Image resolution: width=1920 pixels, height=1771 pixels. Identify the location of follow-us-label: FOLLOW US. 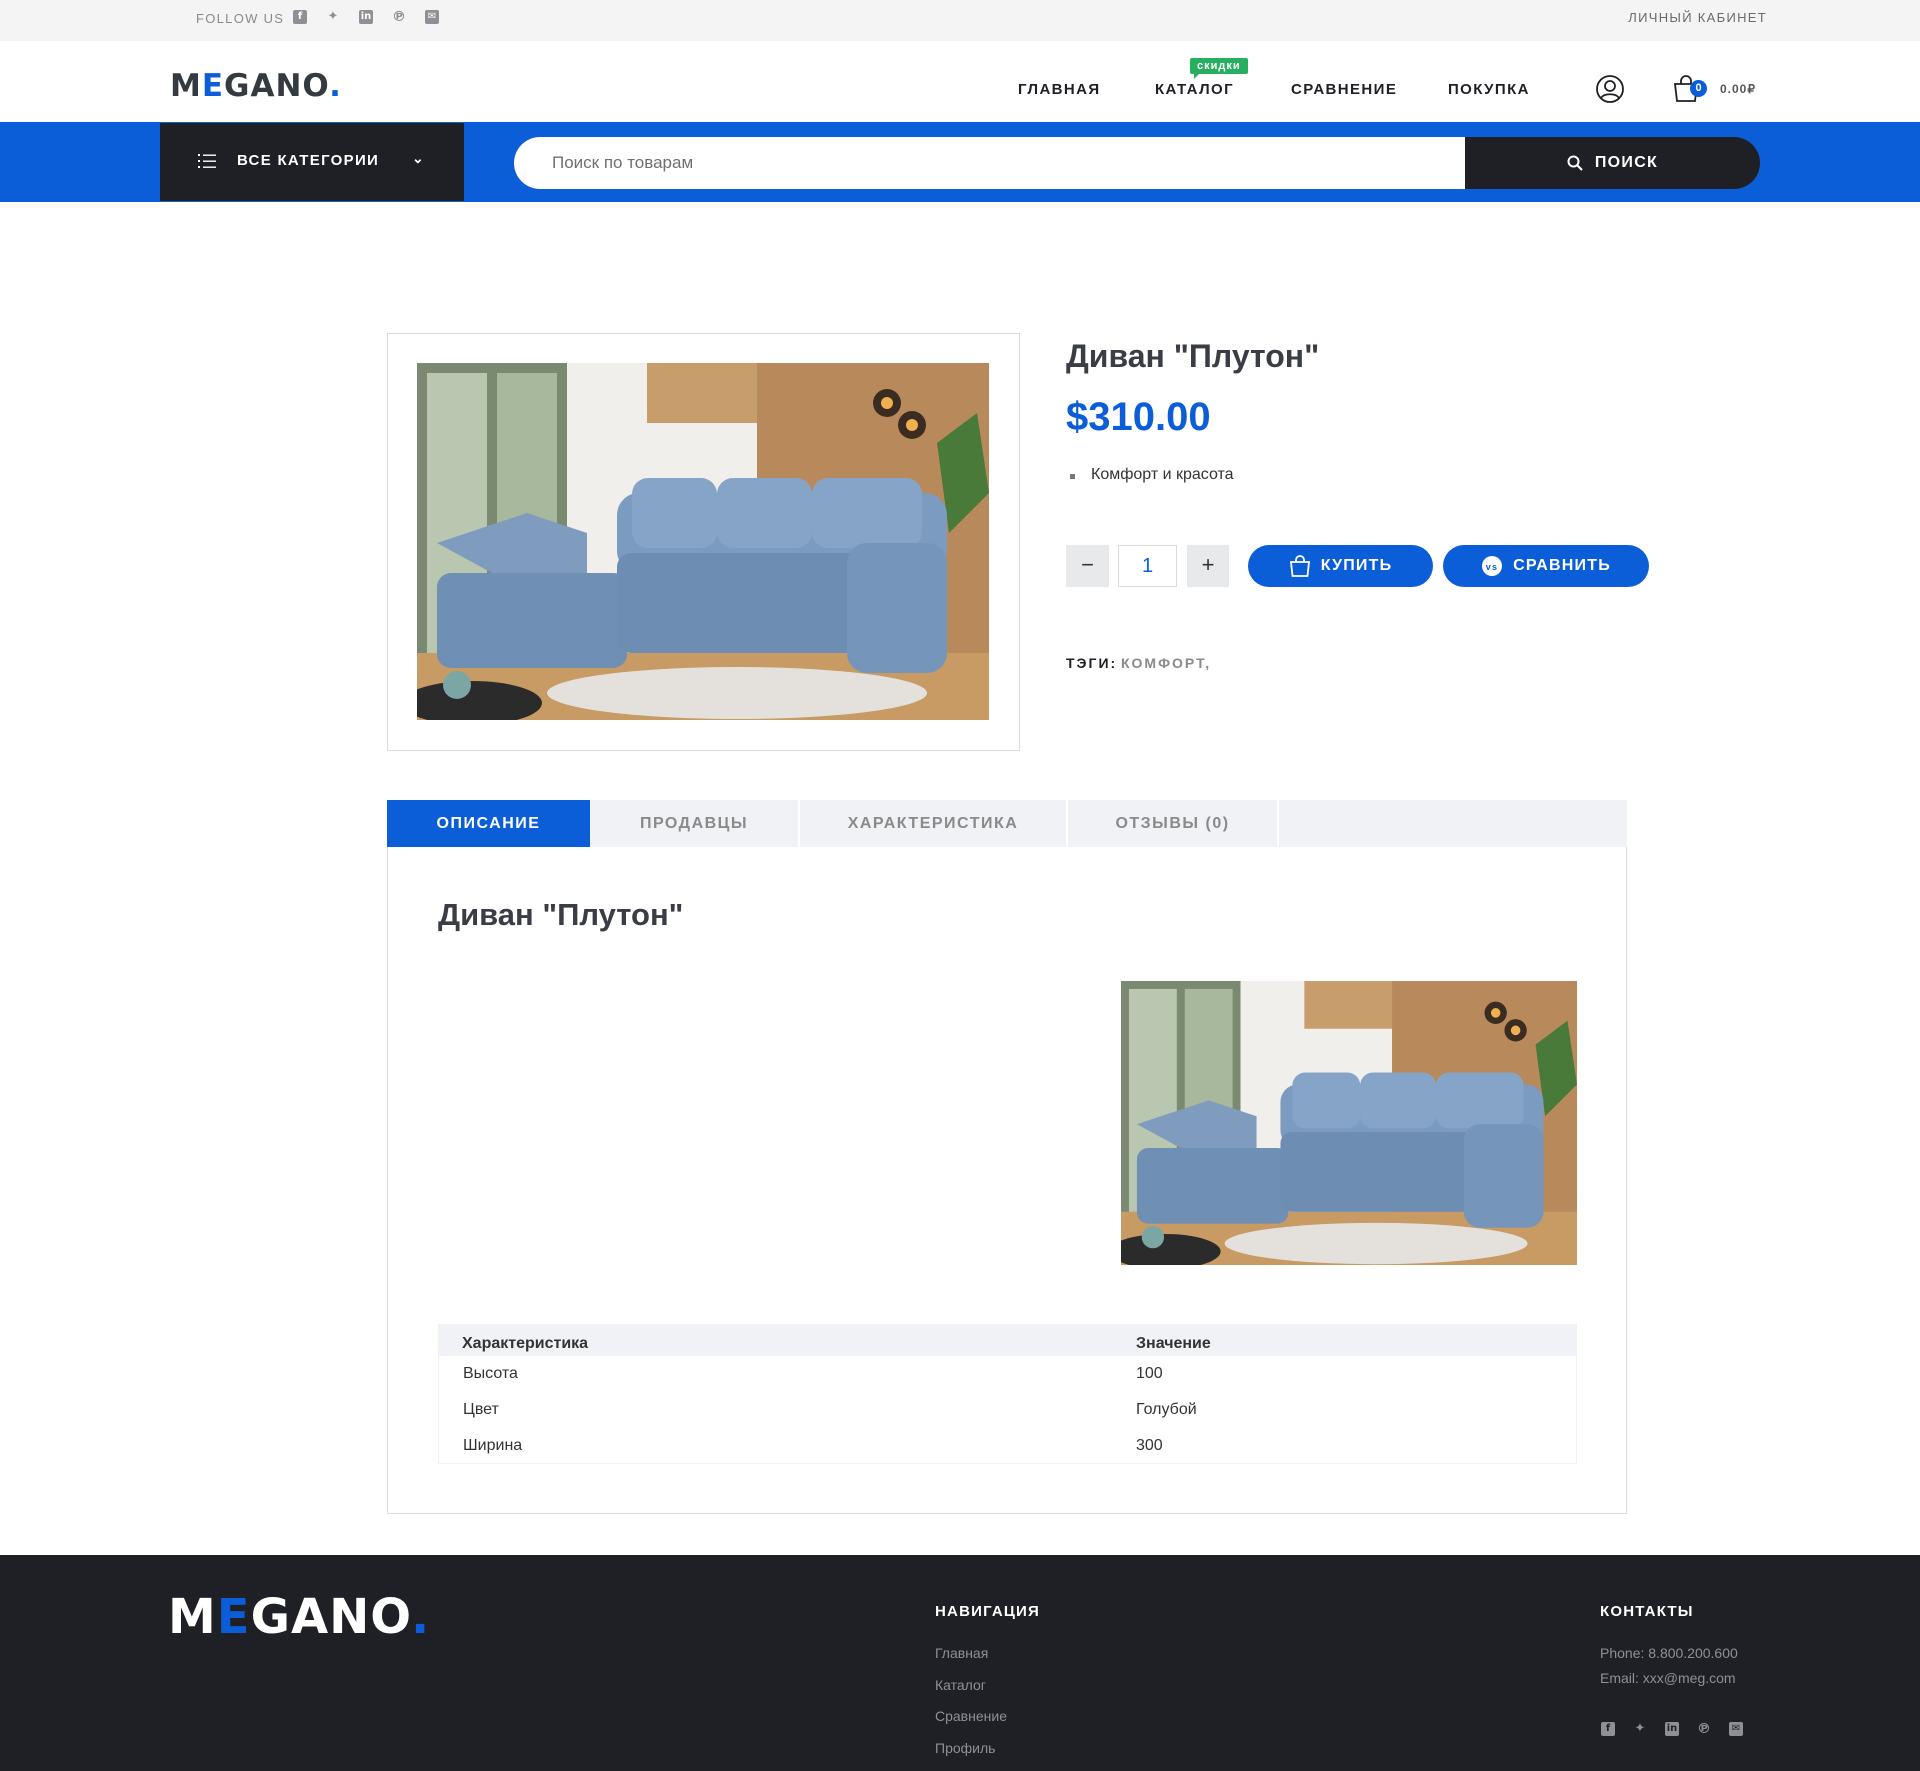
(240, 18).